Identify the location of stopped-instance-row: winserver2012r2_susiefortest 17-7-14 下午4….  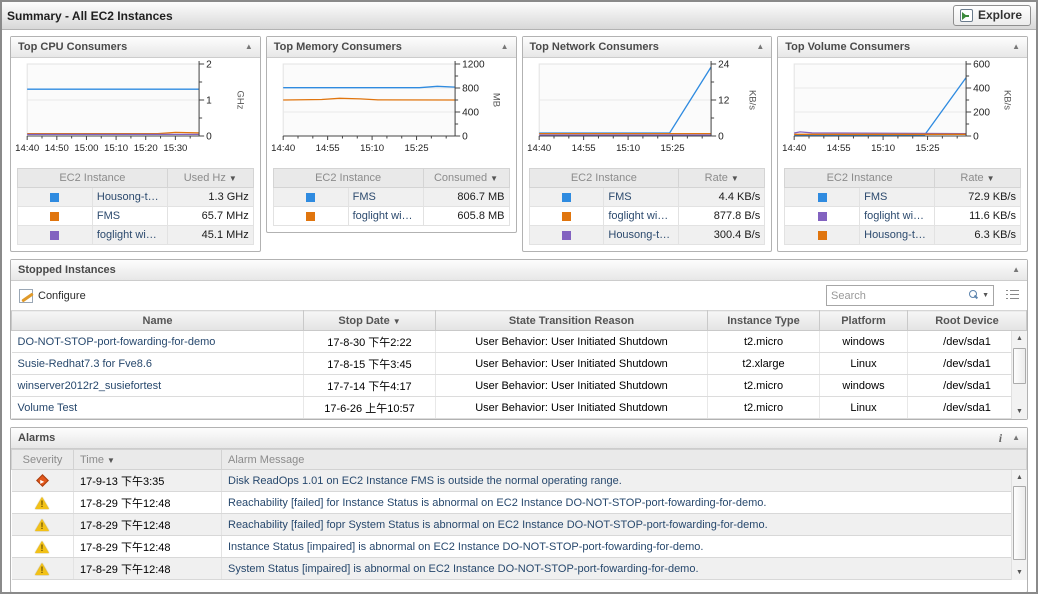
(519, 385).